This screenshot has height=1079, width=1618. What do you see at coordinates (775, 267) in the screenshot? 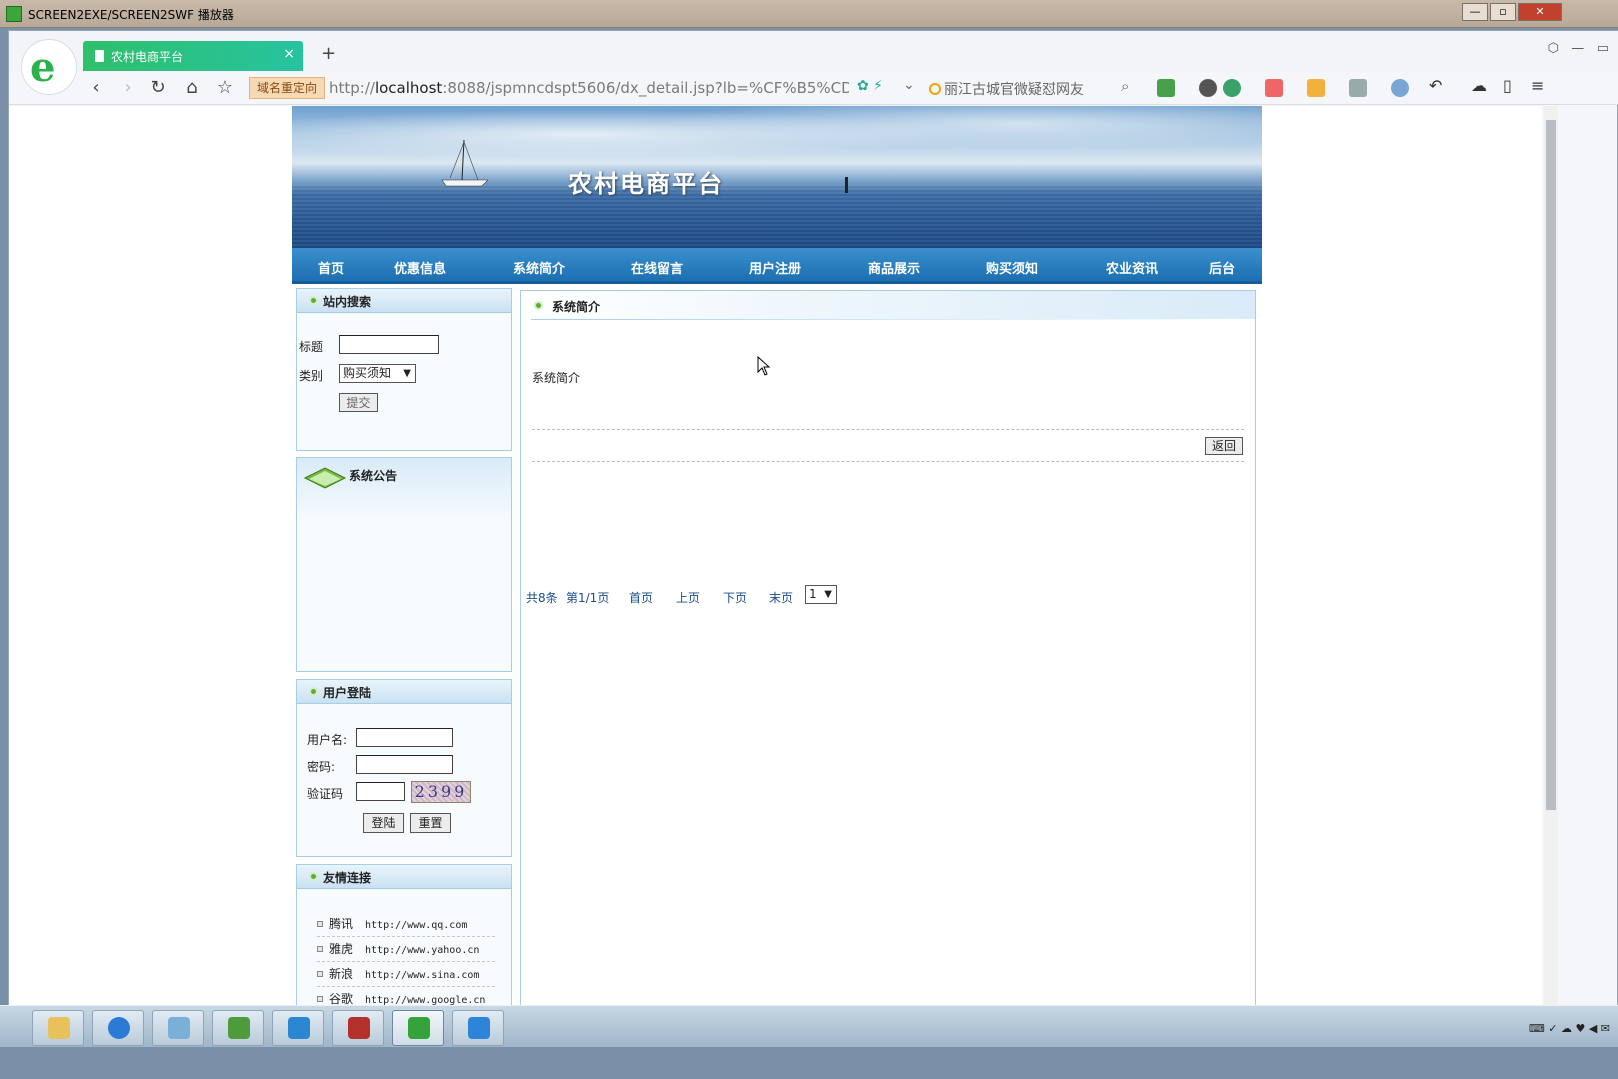
I see `nav-item-register: 用户注册` at bounding box center [775, 267].